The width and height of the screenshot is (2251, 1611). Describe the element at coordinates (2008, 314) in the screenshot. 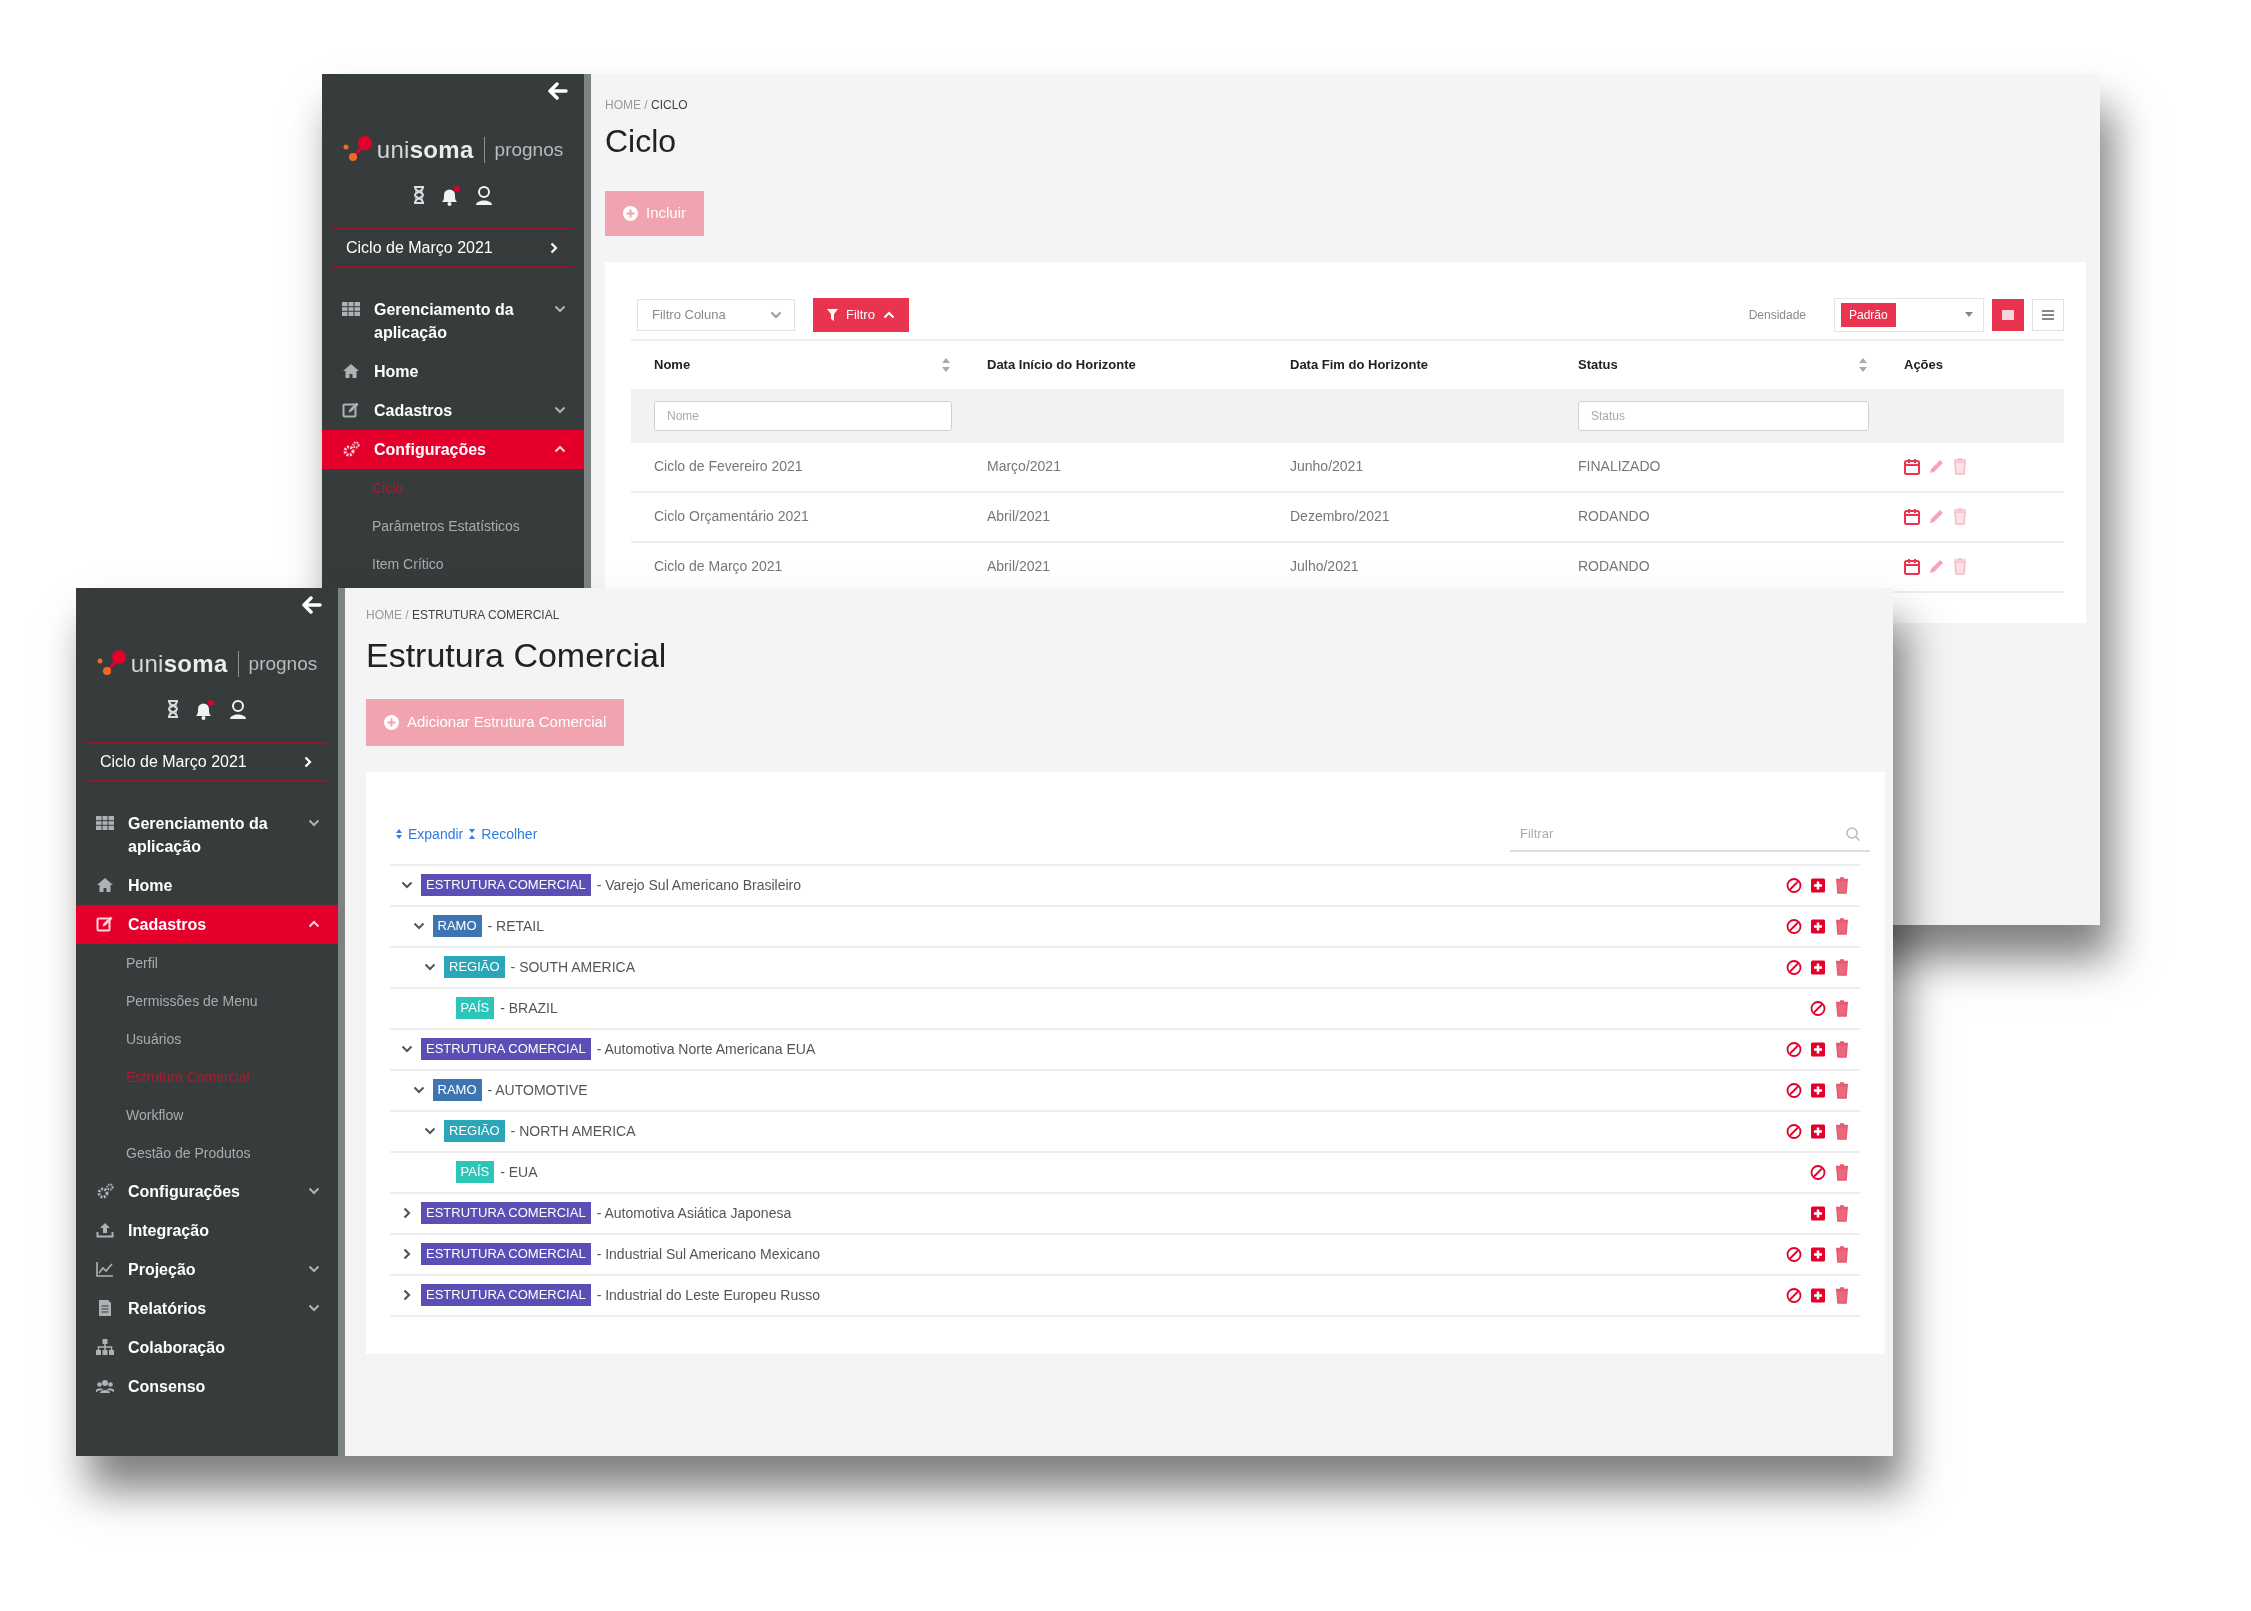

I see `card-view-button` at that location.